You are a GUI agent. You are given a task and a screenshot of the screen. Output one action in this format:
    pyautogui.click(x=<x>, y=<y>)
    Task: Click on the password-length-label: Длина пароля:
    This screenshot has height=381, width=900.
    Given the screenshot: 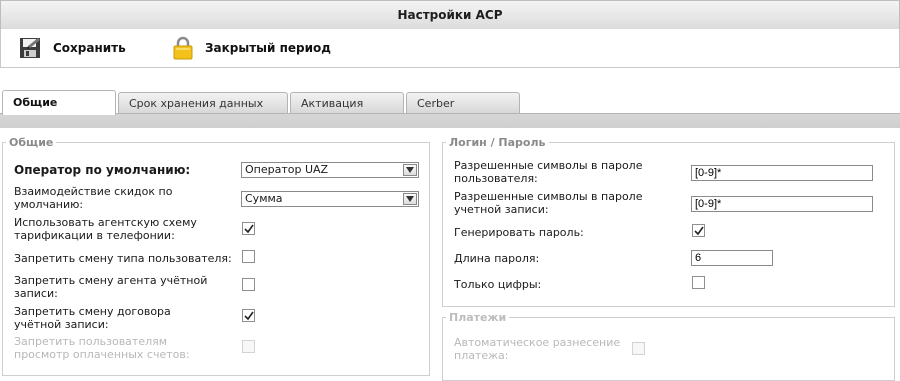 What is the action you would take?
    pyautogui.click(x=497, y=258)
    